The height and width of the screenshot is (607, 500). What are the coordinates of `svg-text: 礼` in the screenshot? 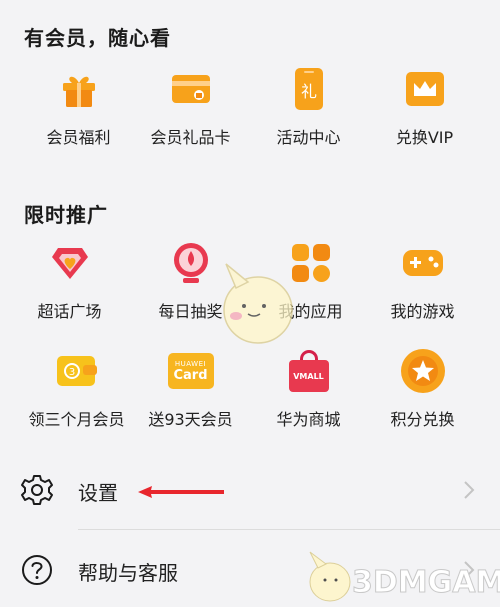 It's located at (308, 91).